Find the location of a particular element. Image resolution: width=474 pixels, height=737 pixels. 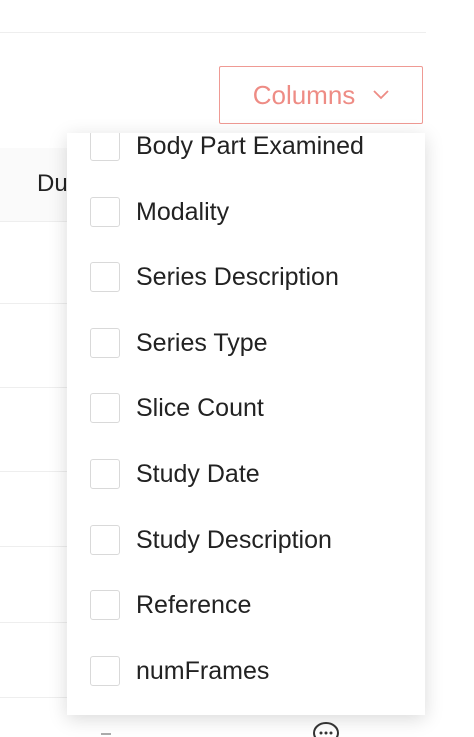

table-header-cell: Du is located at coordinates (52, 184).